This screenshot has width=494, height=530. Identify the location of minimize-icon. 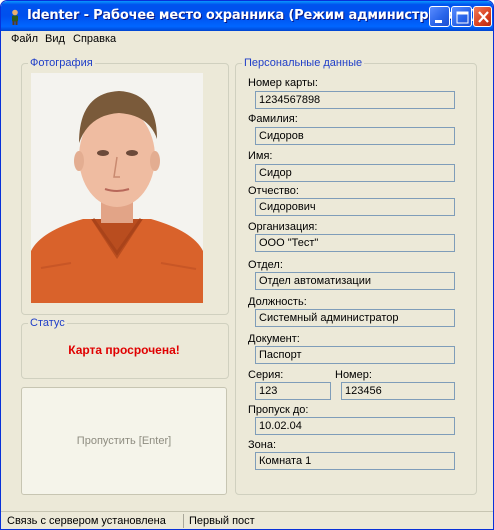
(438, 21).